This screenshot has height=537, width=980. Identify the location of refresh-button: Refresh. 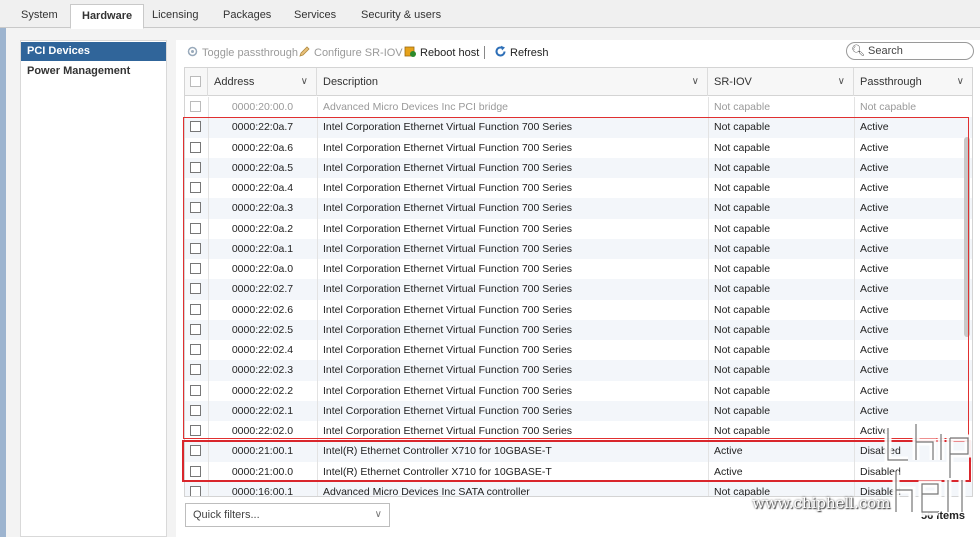
(521, 53).